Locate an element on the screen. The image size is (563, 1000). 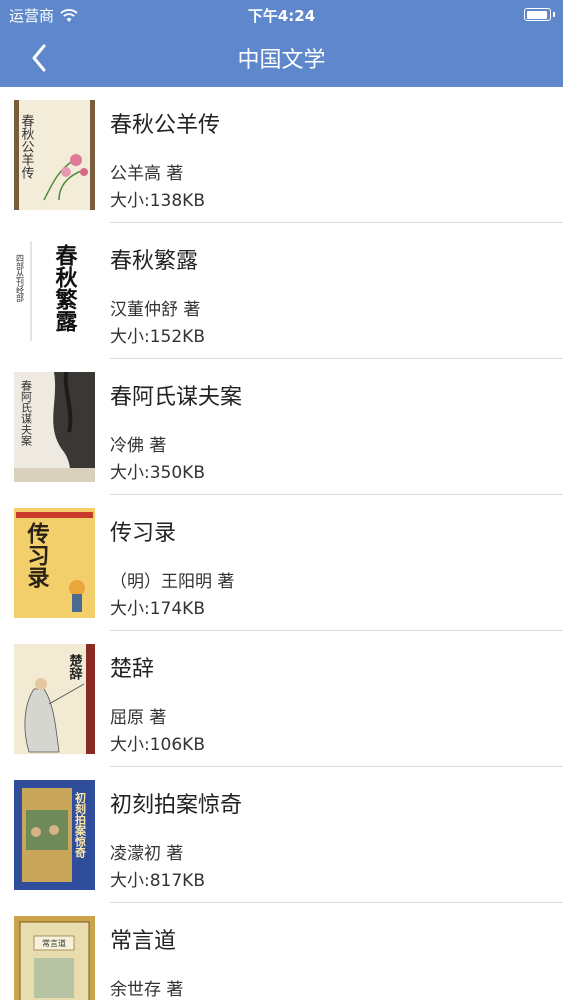
book-size: 大小:138KB is located at coordinates (157, 201).